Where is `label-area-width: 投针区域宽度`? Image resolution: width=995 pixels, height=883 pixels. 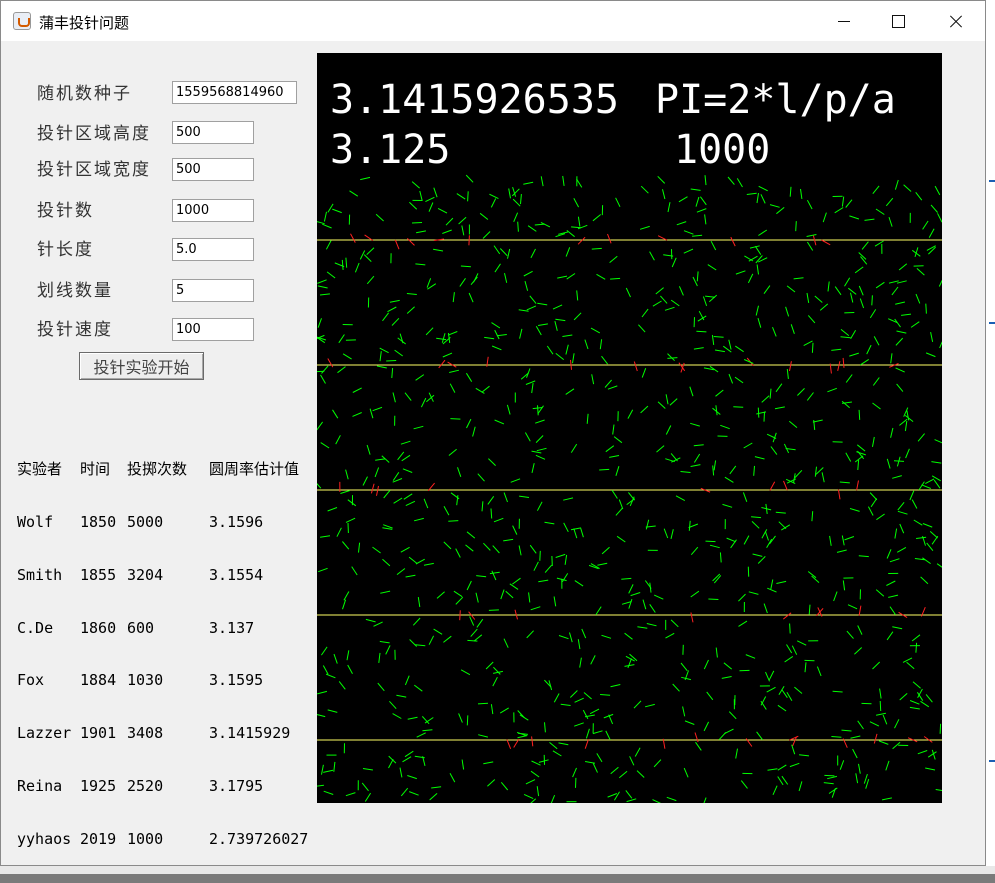
label-area-width: 投针区域宽度 is located at coordinates (94, 167).